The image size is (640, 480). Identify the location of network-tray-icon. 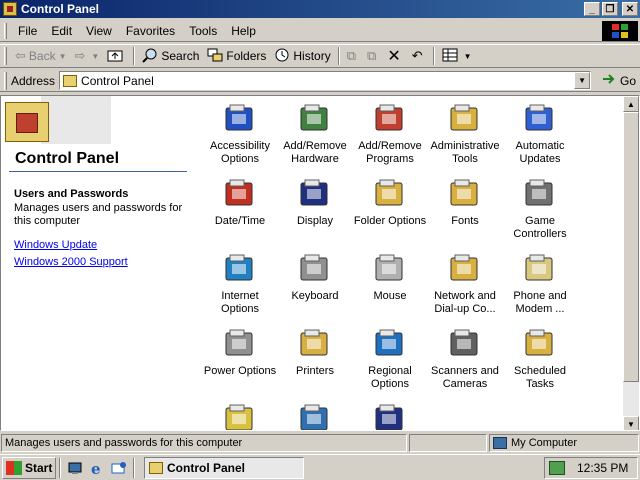
(557, 468).